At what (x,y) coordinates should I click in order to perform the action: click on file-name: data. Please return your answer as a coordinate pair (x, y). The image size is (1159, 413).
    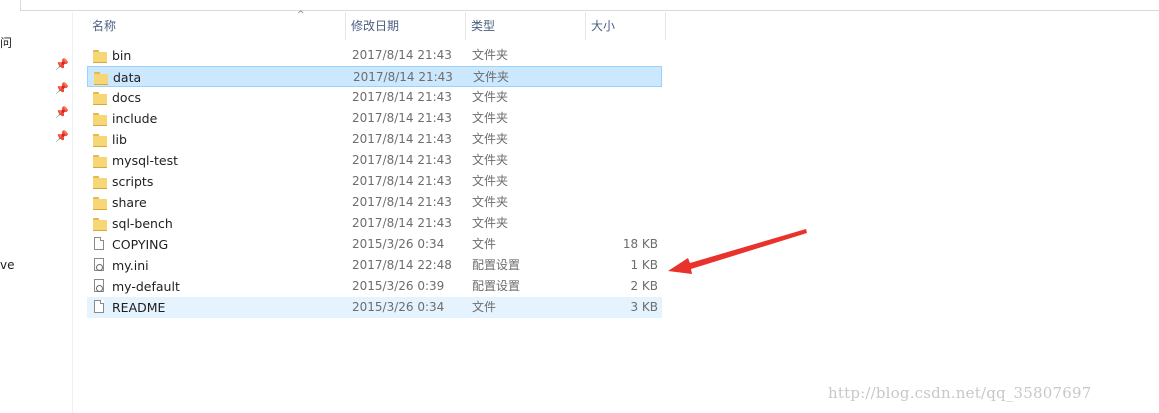
    Looking at the image, I should click on (127, 77).